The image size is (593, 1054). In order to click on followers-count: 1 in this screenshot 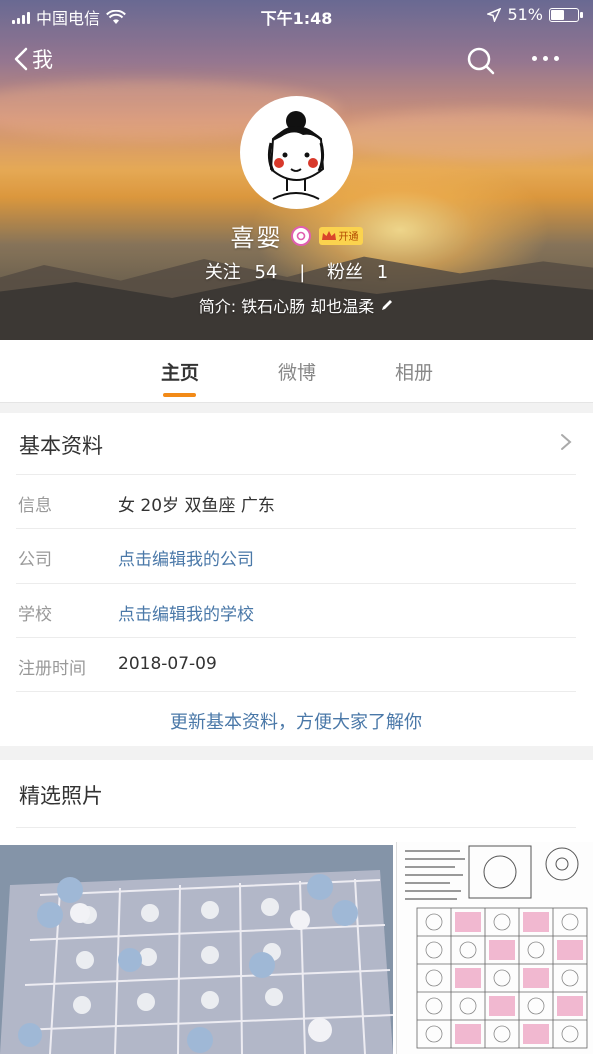, I will do `click(382, 272)`.